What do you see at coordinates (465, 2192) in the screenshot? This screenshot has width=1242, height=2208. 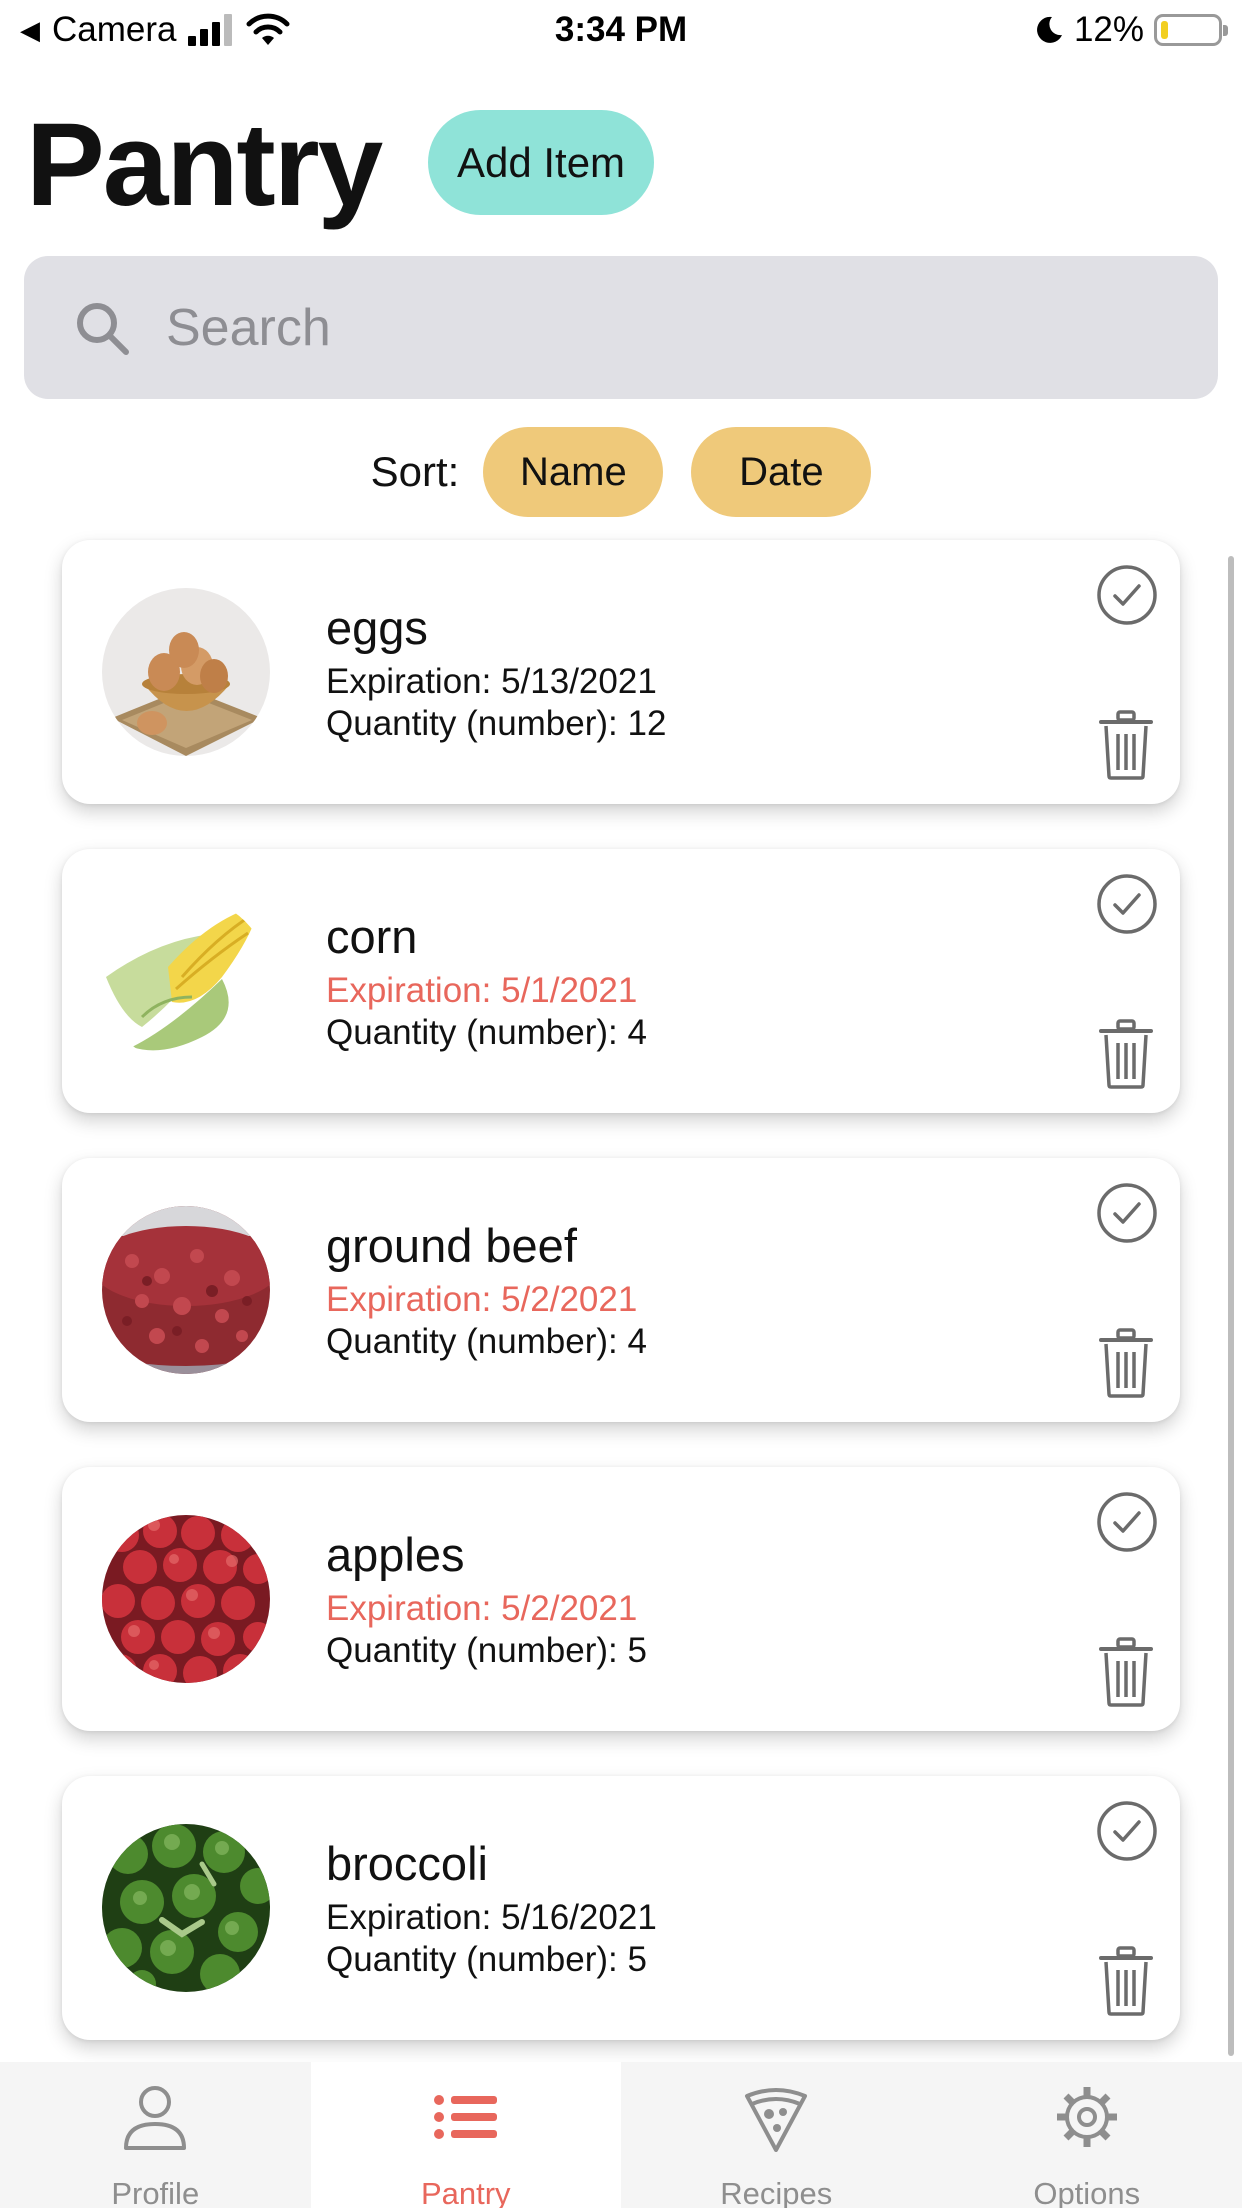 I see `tab-label: Pantry` at bounding box center [465, 2192].